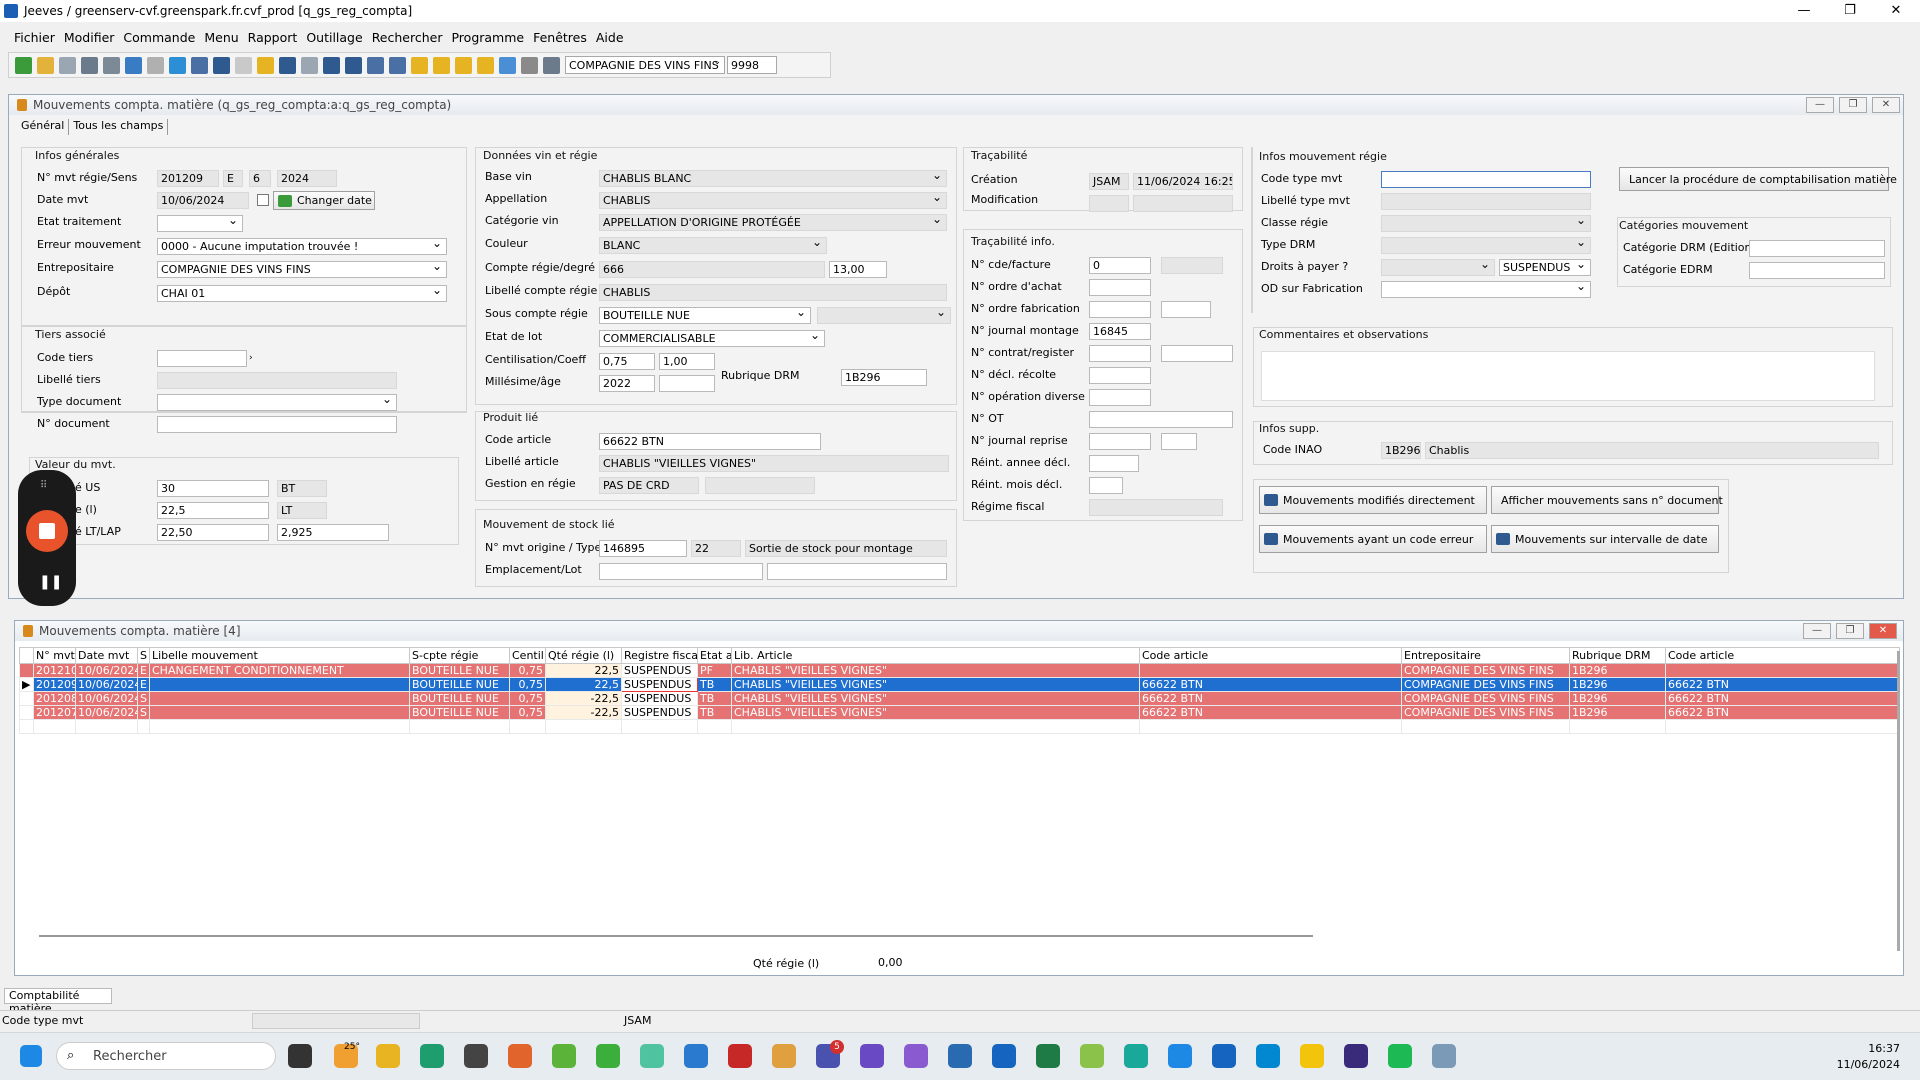 This screenshot has width=1920, height=1080. Describe the element at coordinates (177, 65) in the screenshot. I see `record-icon` at that location.